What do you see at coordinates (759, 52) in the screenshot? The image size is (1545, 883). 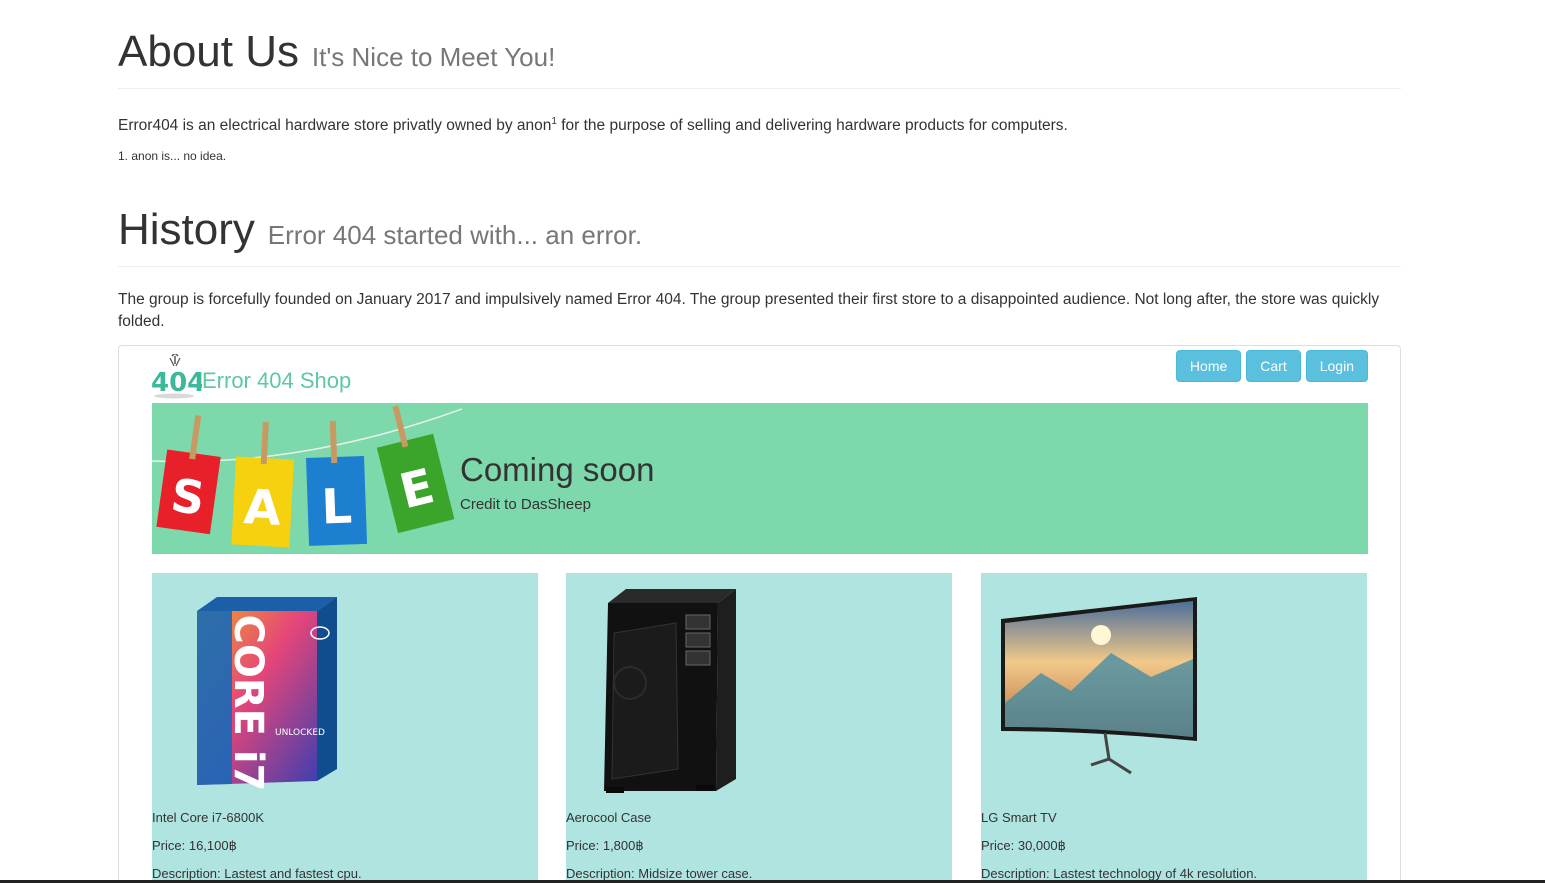 I see `about-heading: About Us It's Nice to Meet You!` at bounding box center [759, 52].